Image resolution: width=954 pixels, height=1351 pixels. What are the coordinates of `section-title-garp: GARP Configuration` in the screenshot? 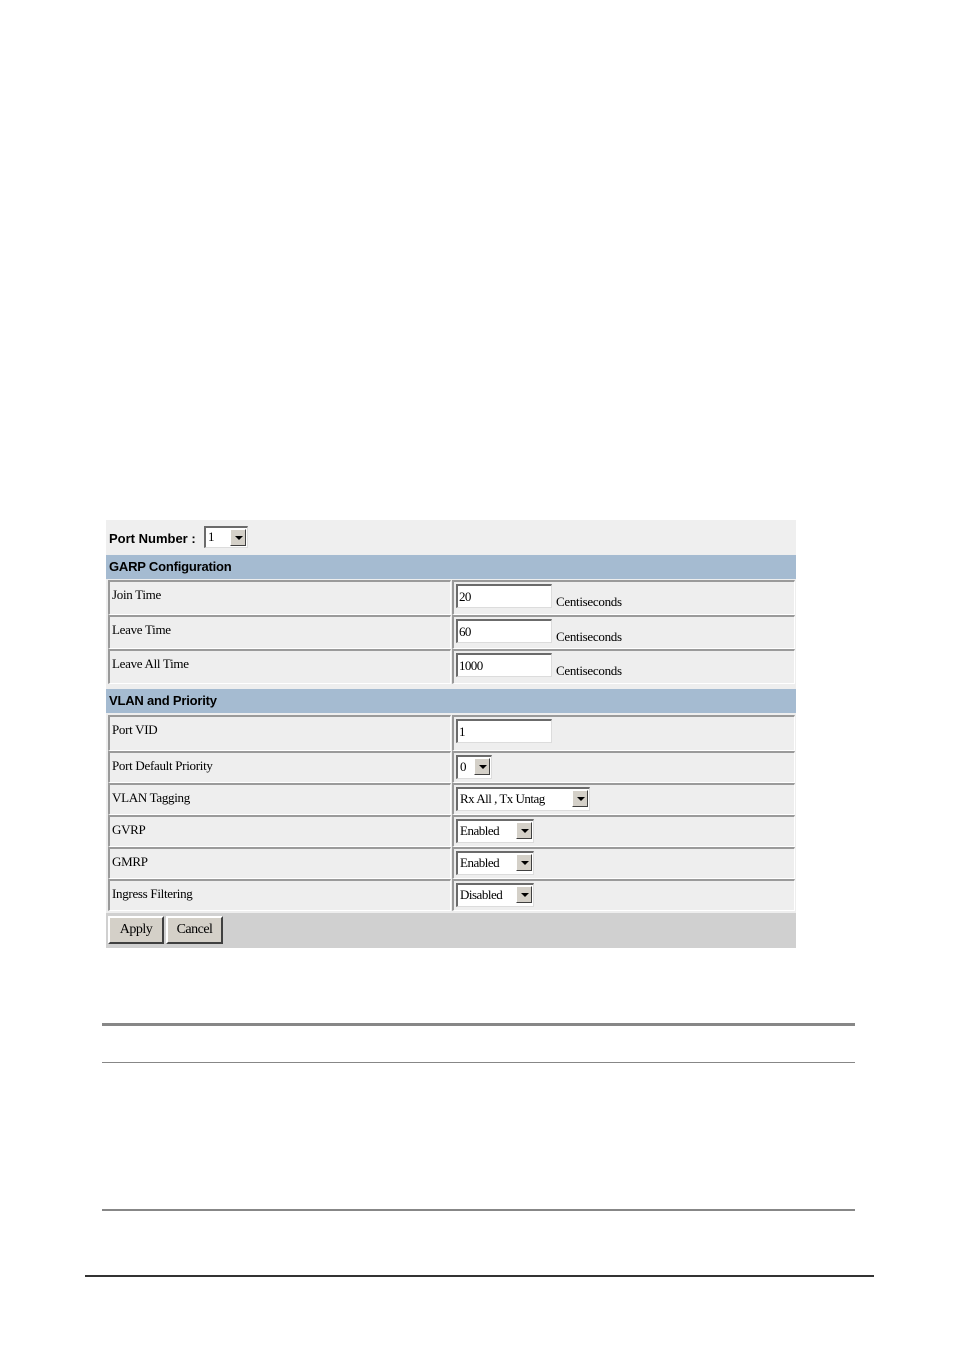 It's located at (170, 566).